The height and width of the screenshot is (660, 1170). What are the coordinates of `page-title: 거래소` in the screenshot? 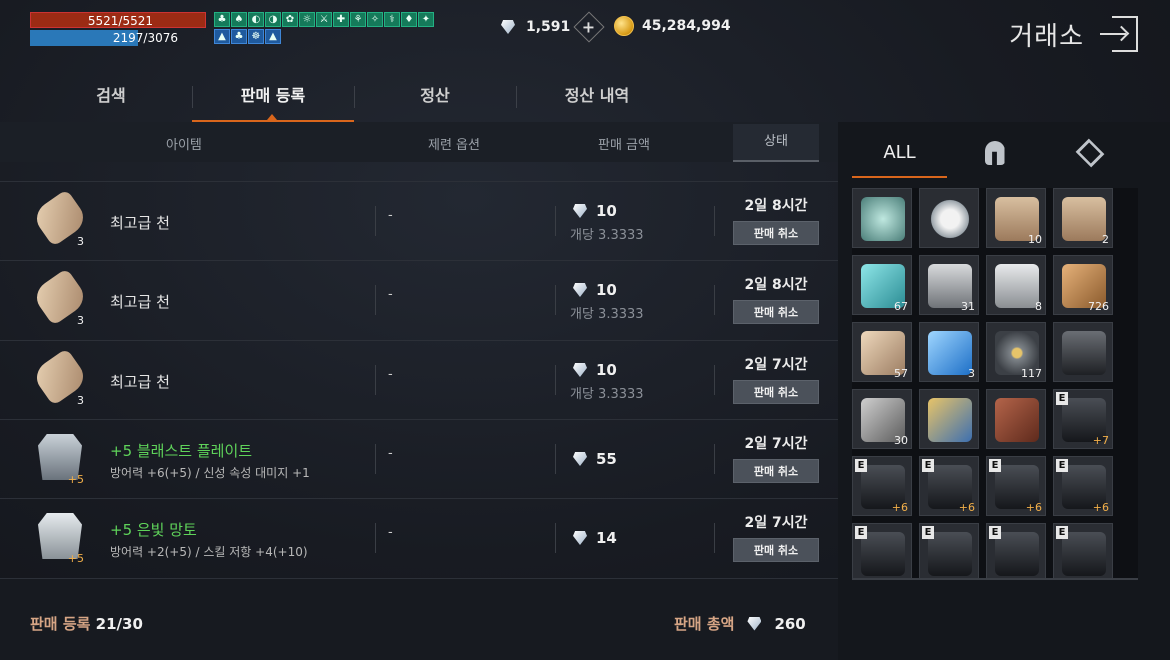 It's located at (1046, 37).